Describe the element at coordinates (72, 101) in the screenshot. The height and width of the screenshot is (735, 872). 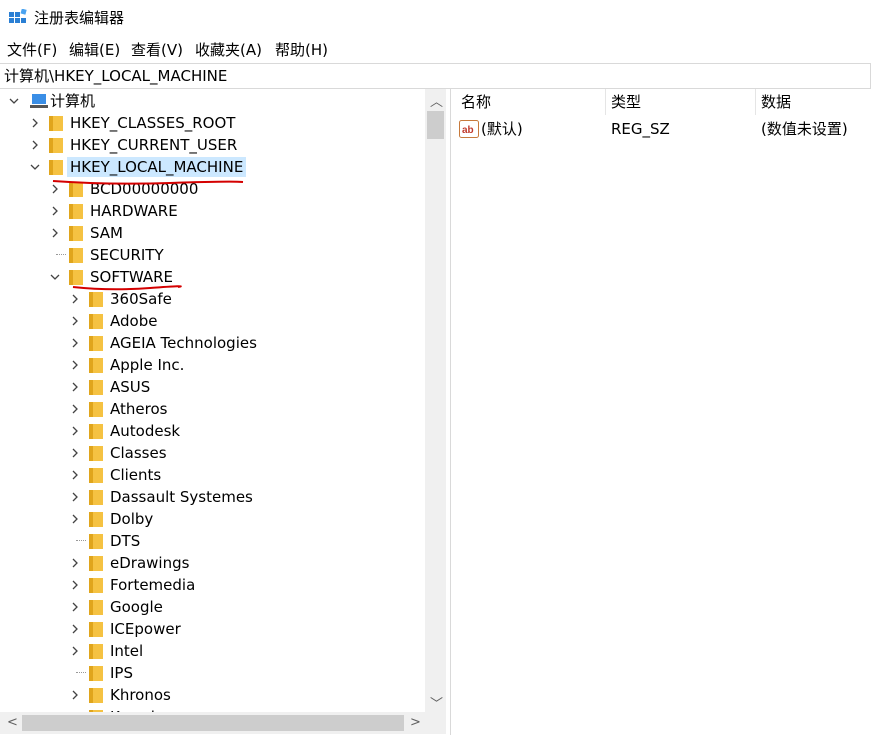
I see `tree-item-computer: 计算机` at that location.